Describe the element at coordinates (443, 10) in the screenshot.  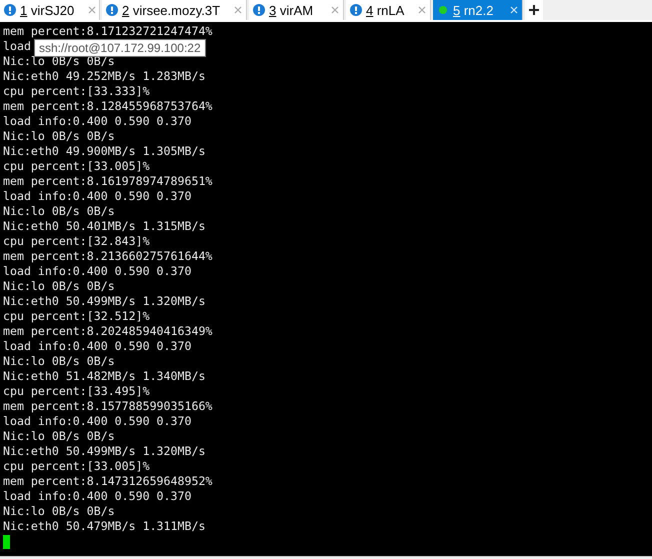
I see `status-dot-icon` at that location.